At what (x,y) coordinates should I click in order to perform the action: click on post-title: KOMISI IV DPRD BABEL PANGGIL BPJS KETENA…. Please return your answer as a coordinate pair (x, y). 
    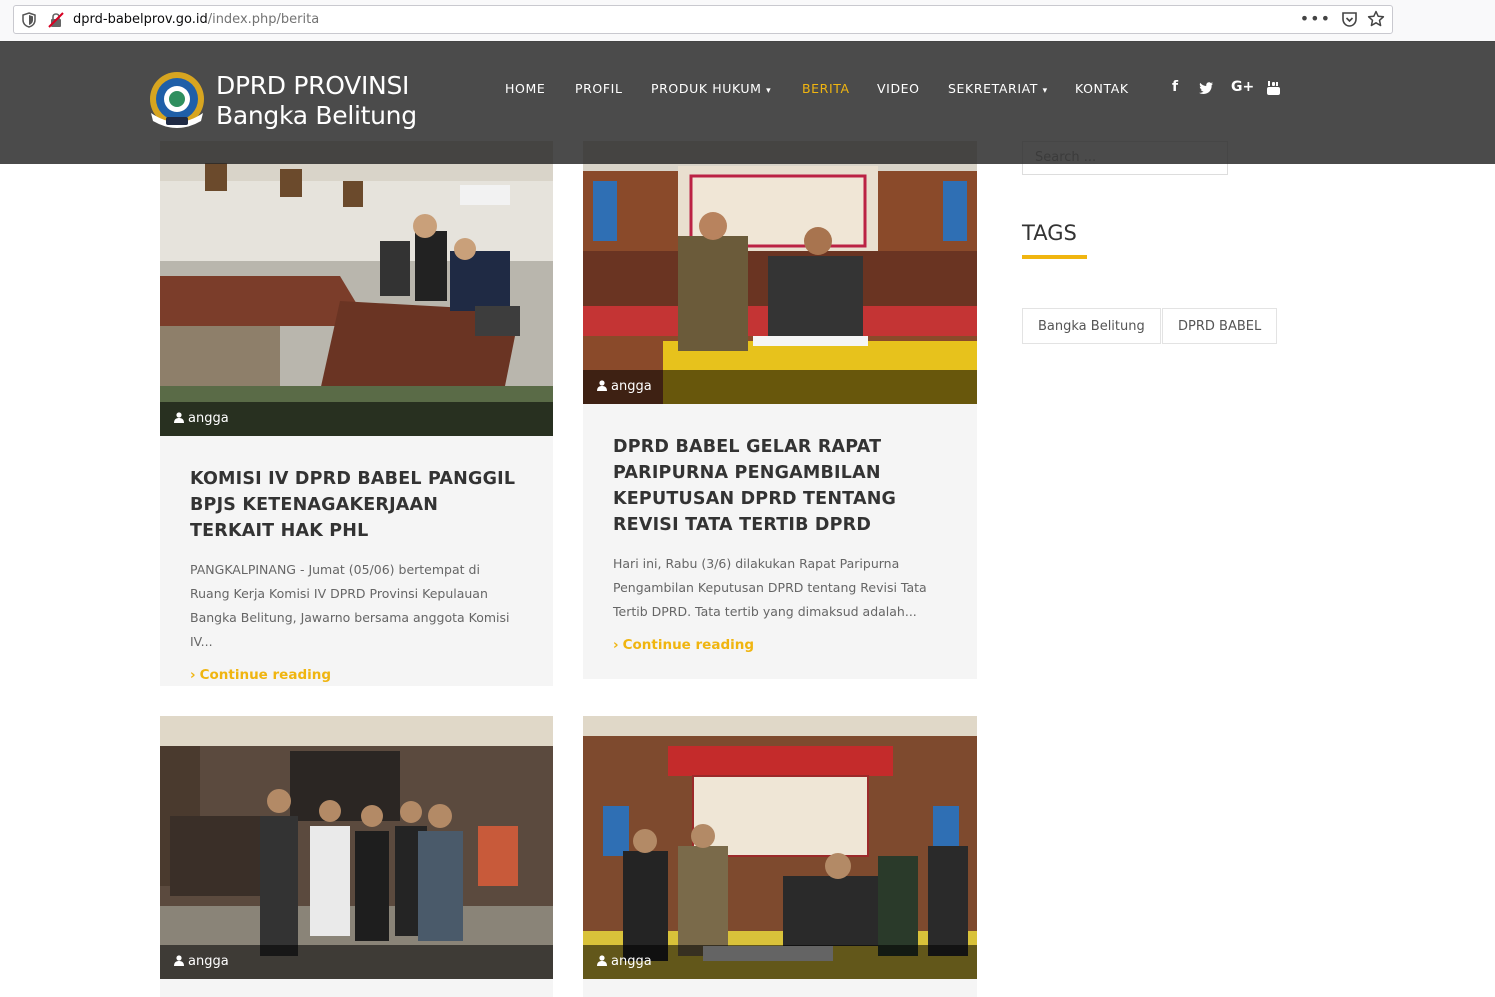
    Looking at the image, I should click on (356, 505).